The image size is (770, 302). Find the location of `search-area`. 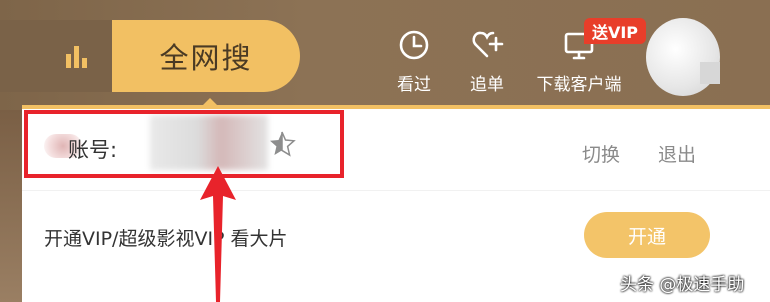

search-area is located at coordinates (60, 56).